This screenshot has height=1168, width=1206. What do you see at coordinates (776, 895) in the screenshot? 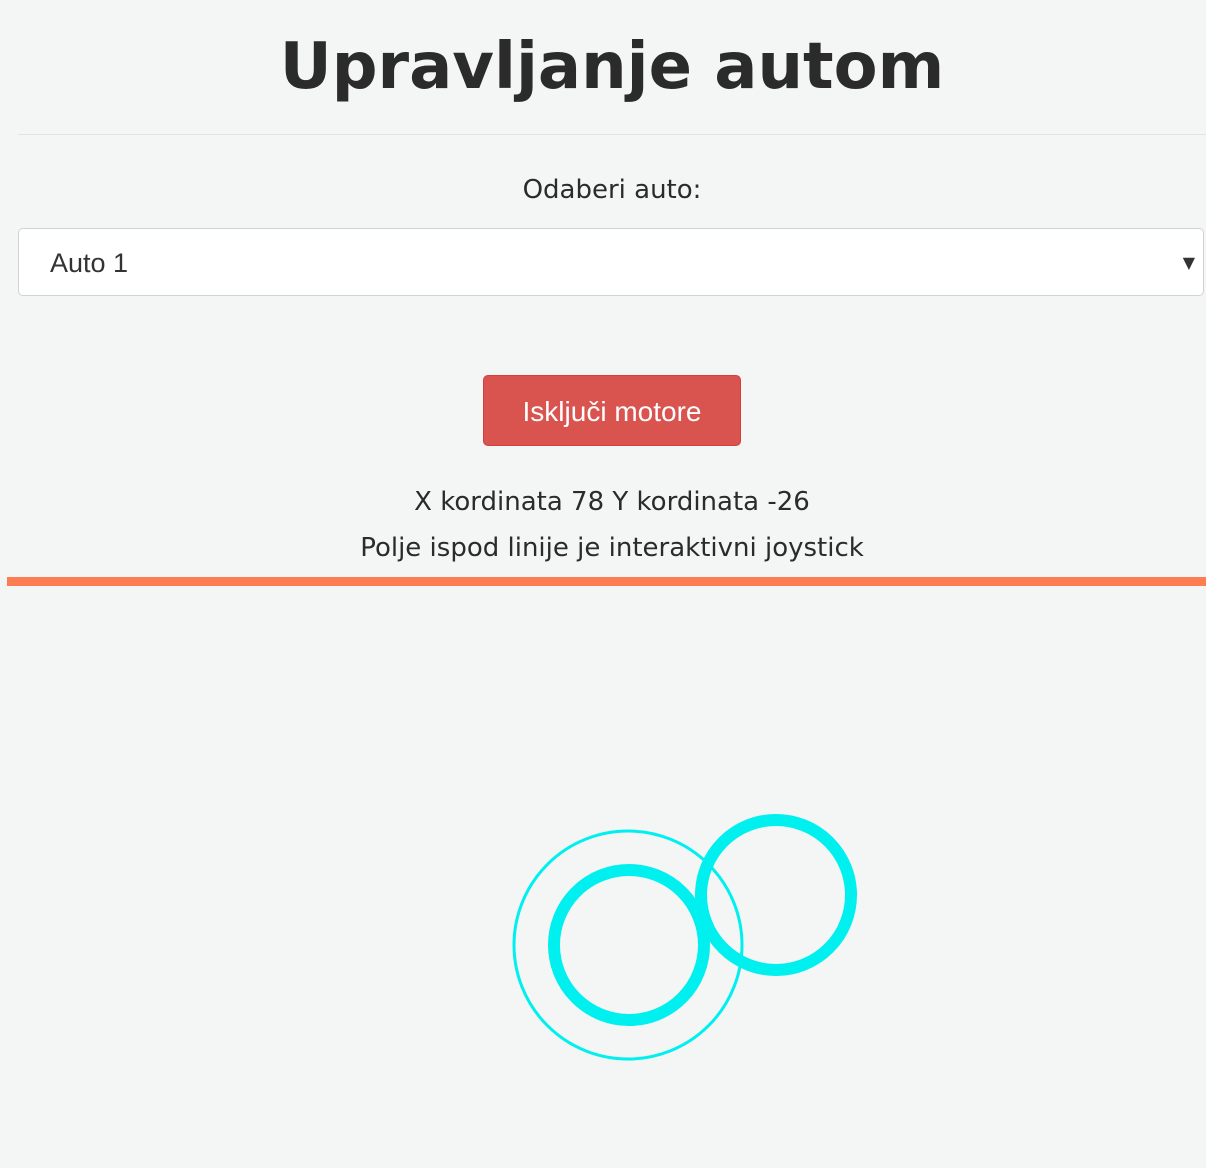
I see `joystick-knob` at bounding box center [776, 895].